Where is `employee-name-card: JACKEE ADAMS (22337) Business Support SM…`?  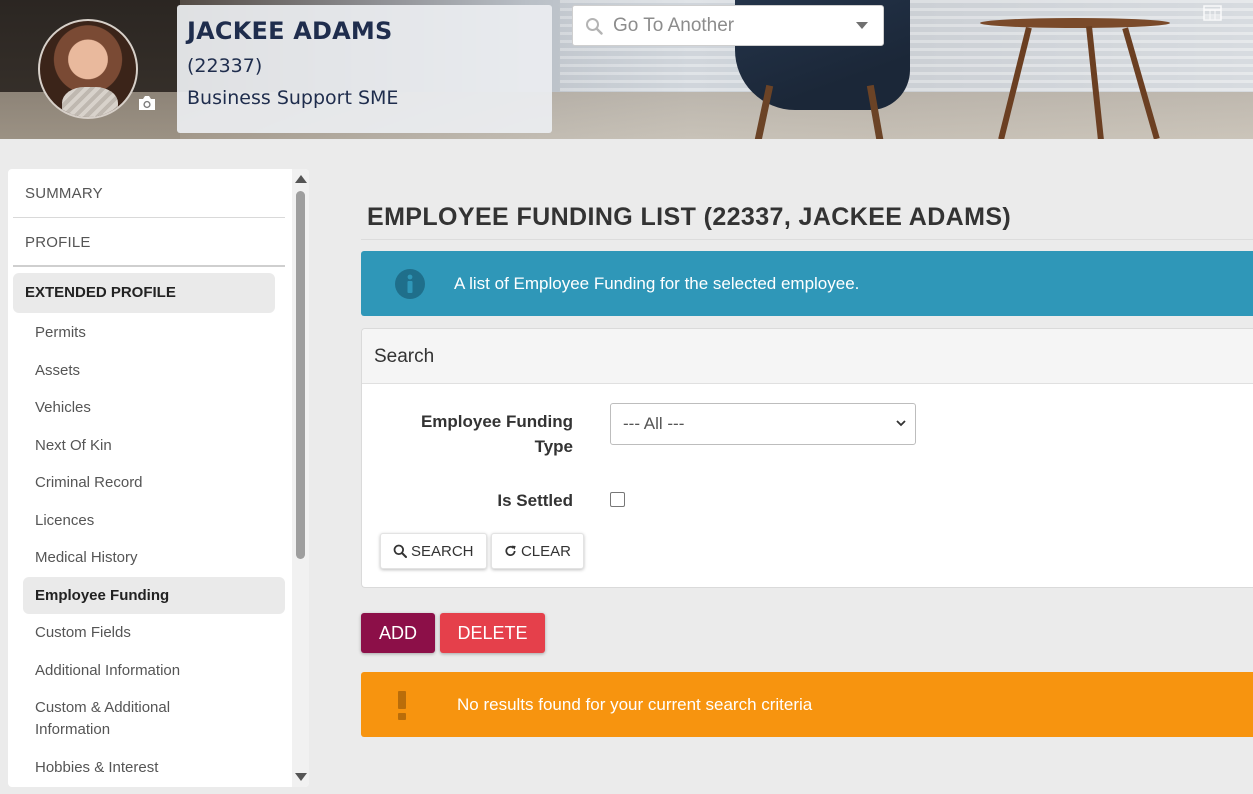 employee-name-card: JACKEE ADAMS (22337) Business Support SM… is located at coordinates (364, 69).